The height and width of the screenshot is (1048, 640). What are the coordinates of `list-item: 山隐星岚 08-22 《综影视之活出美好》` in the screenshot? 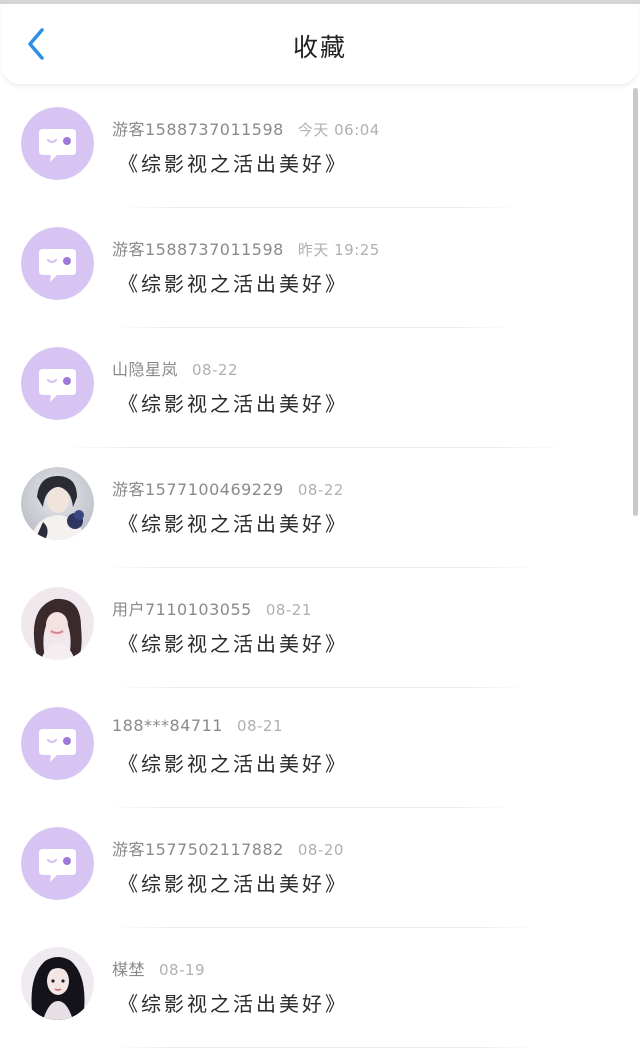 It's located at (316, 388).